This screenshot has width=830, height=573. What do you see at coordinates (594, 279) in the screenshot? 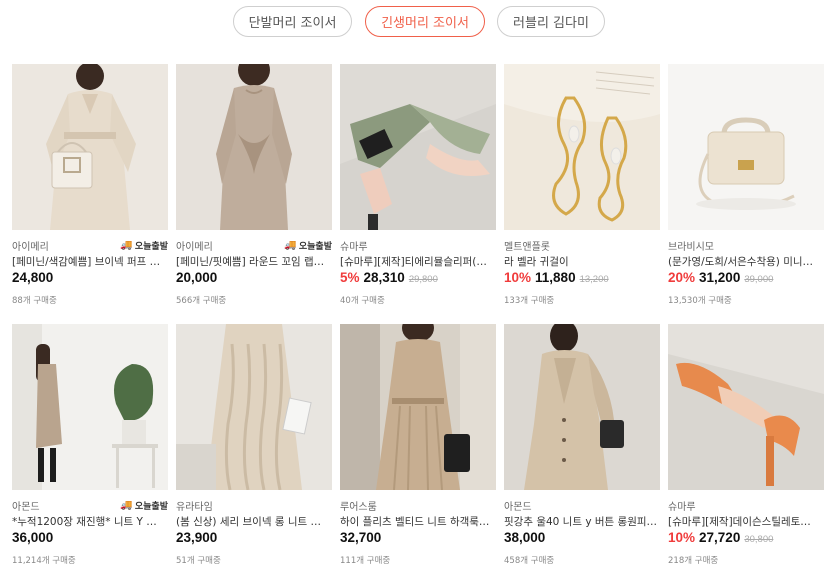
I see `original-price: 13,200` at bounding box center [594, 279].